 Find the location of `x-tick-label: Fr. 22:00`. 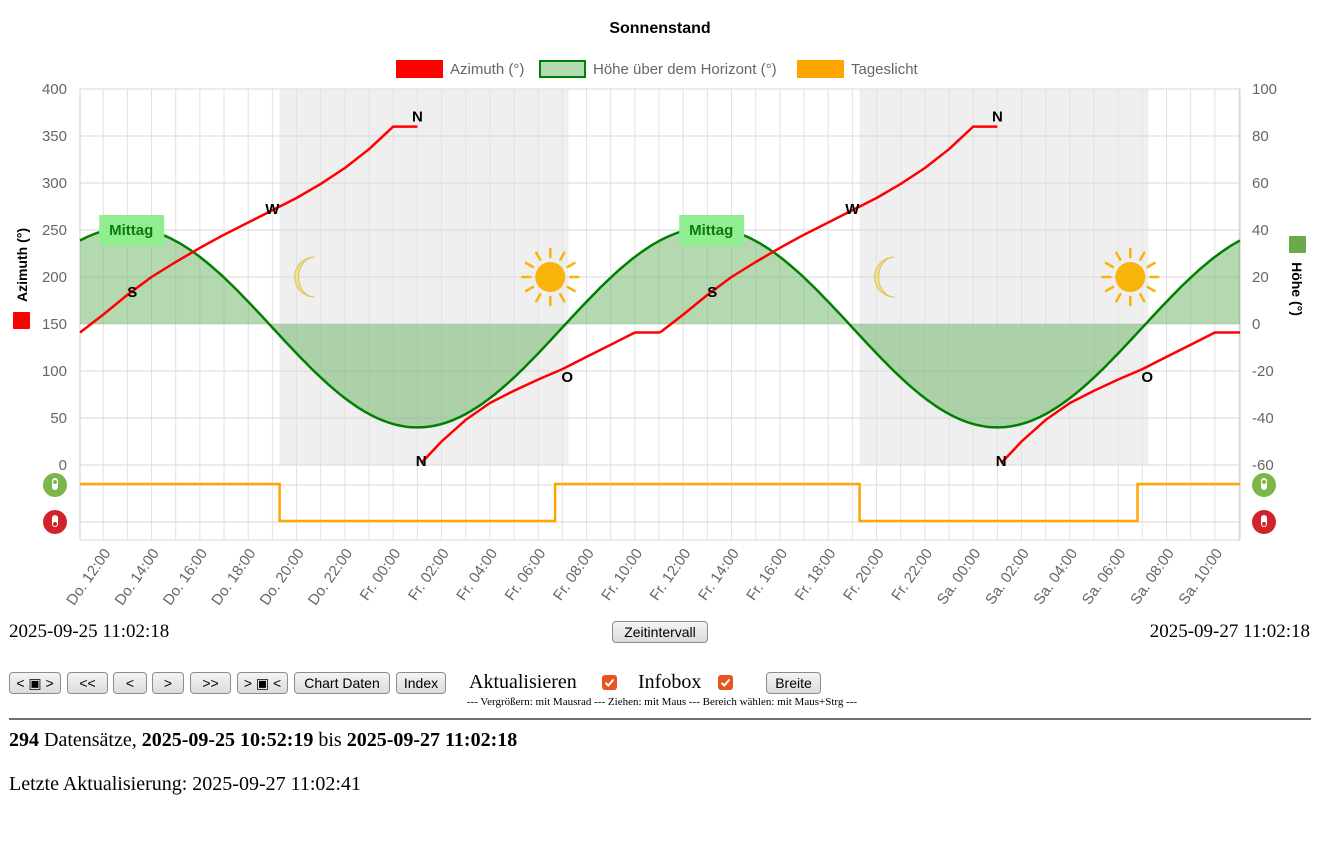

x-tick-label: Fr. 22:00 is located at coordinates (912, 575).